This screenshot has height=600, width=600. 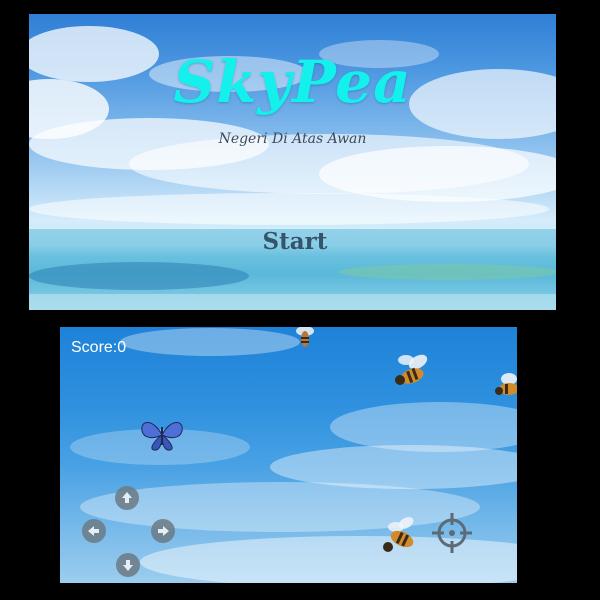 What do you see at coordinates (127, 498) in the screenshot?
I see `arrow-up-icon` at bounding box center [127, 498].